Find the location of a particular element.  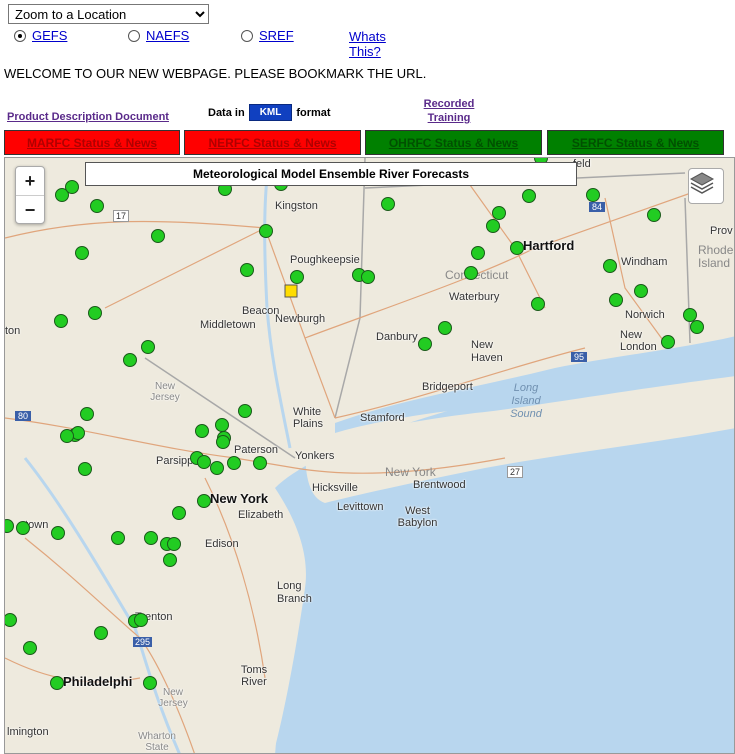

zoom-control: + − is located at coordinates (30, 195).